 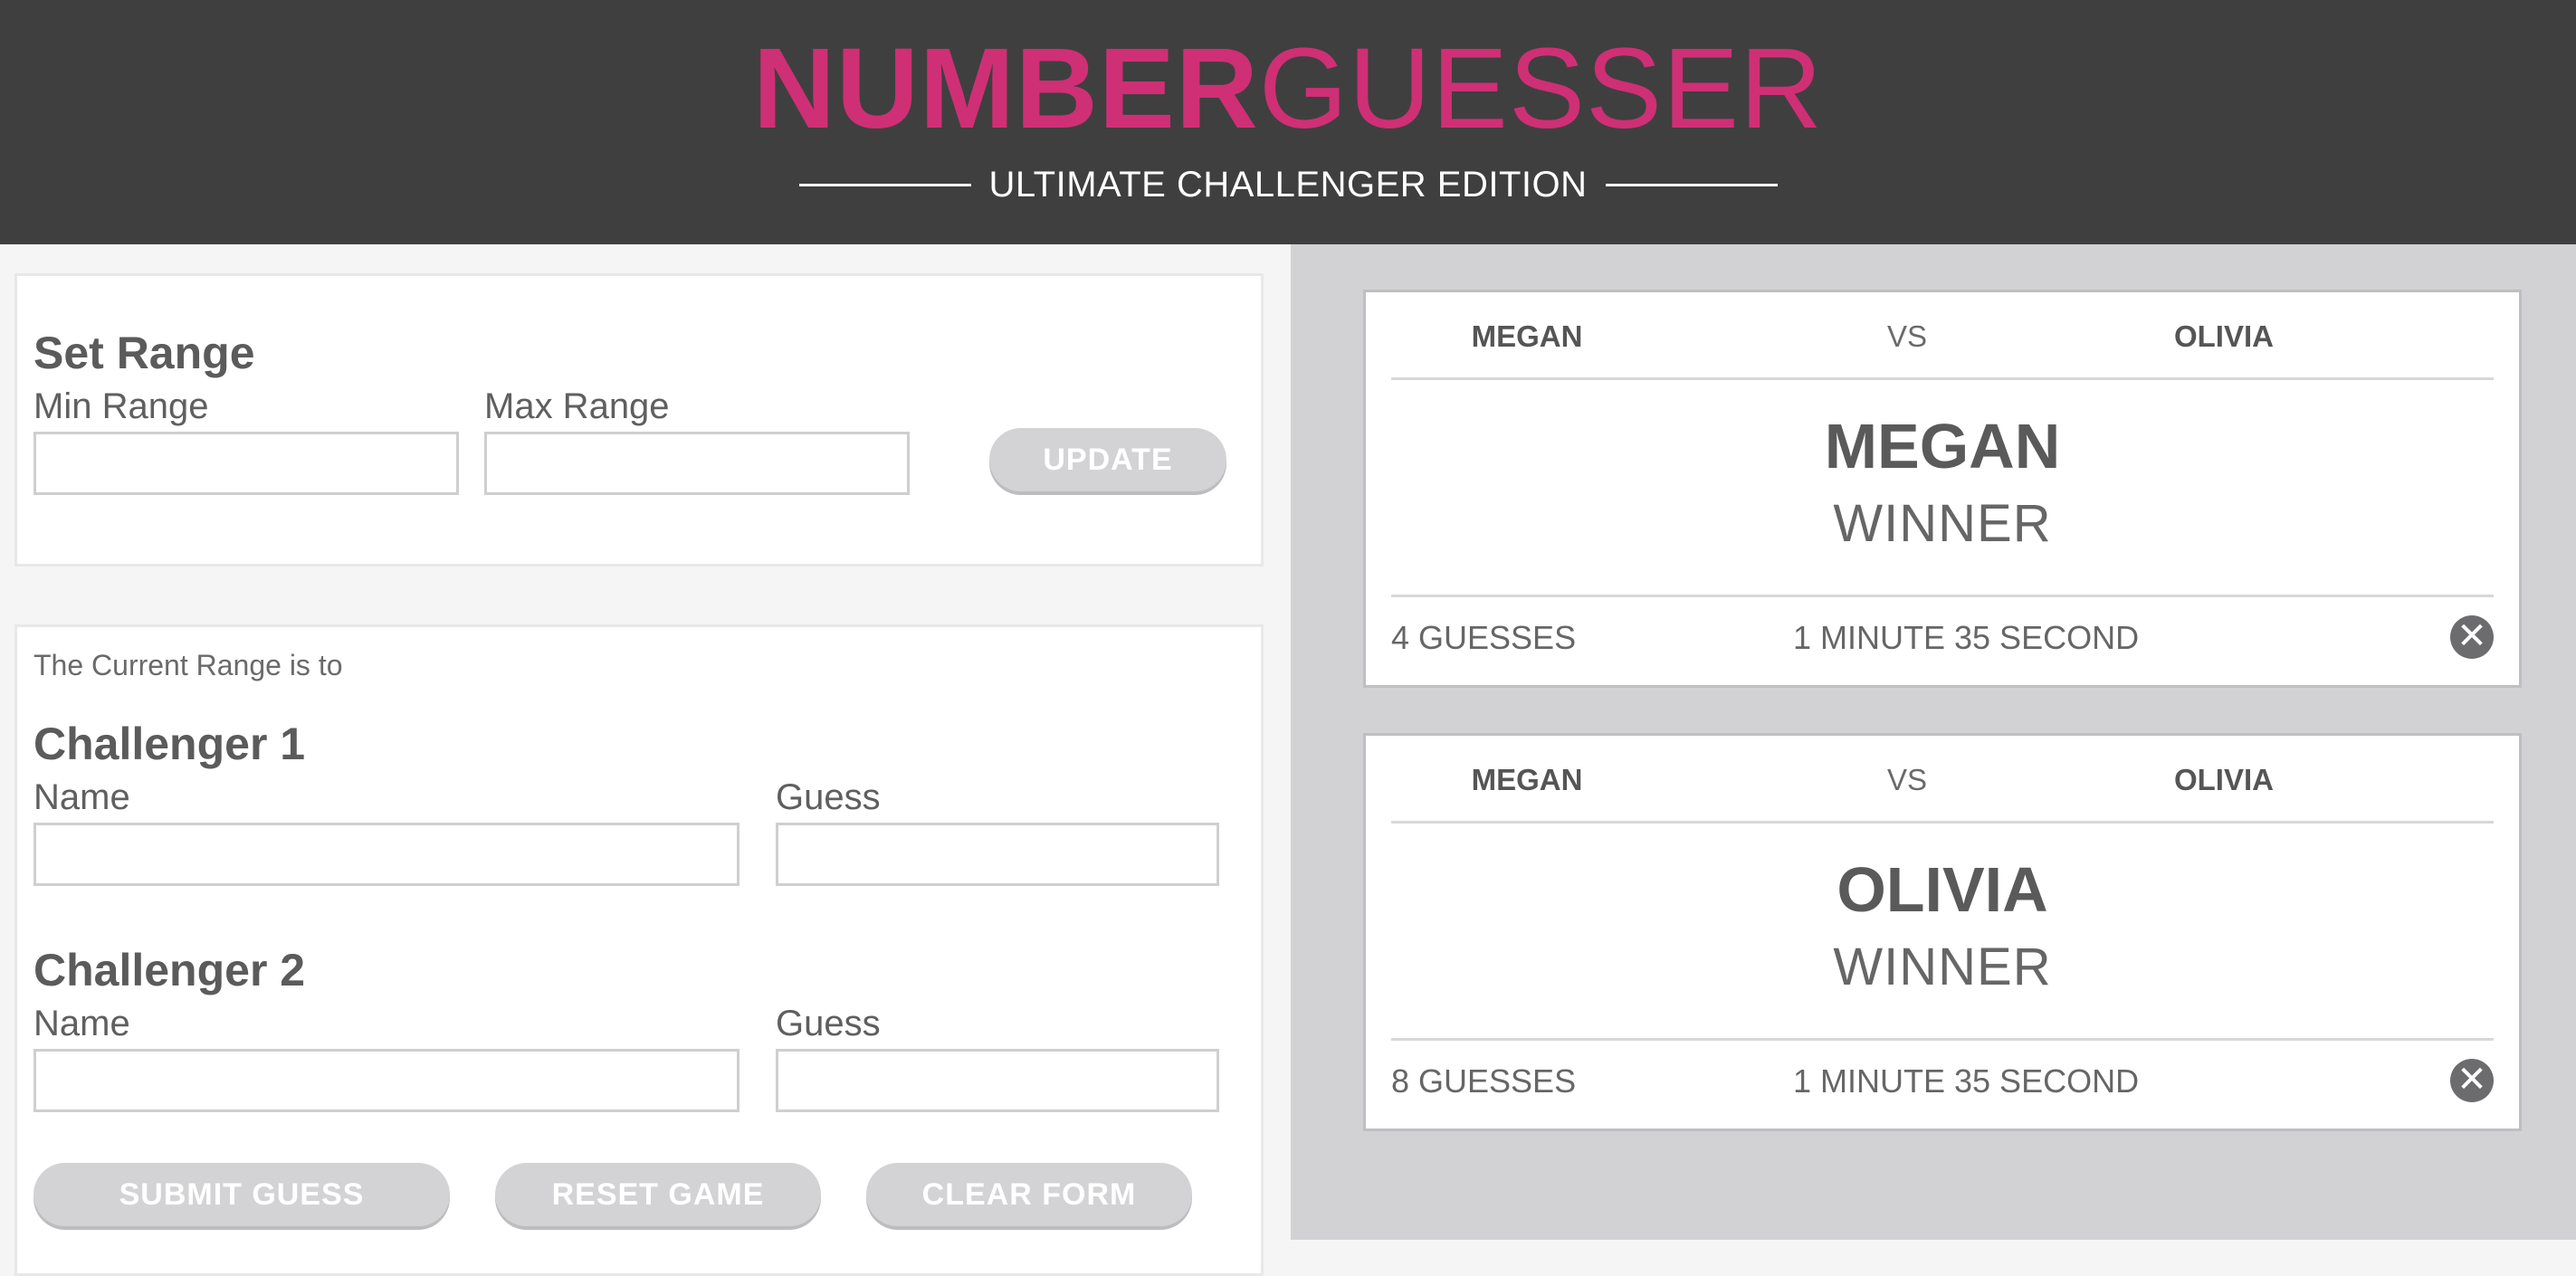 I want to click on challenger-1-guess-label: Guess, so click(x=829, y=797).